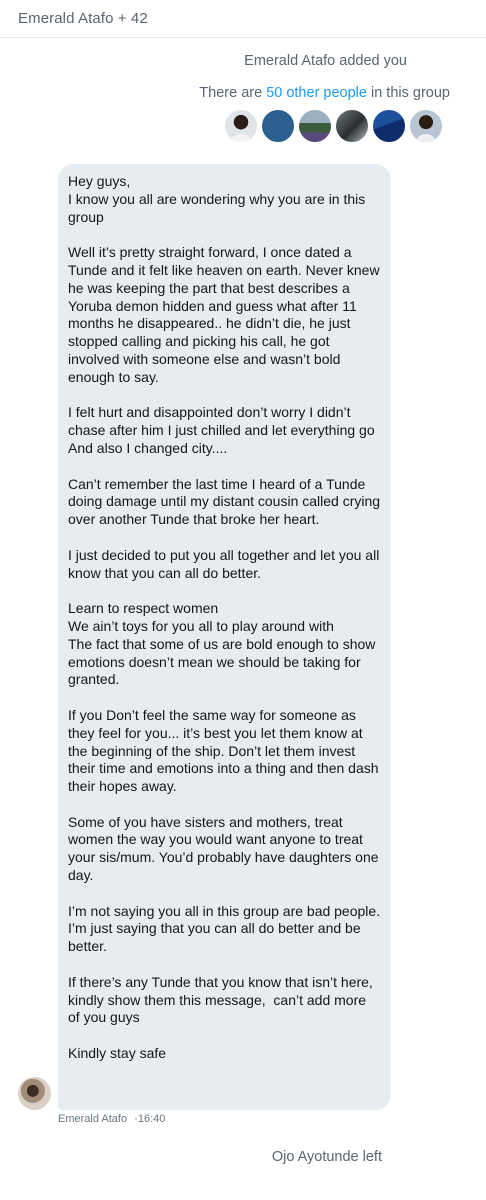 Image resolution: width=486 pixels, height=1200 pixels. What do you see at coordinates (83, 18) in the screenshot?
I see `conversation-title: Emerald Atafo + 42` at bounding box center [83, 18].